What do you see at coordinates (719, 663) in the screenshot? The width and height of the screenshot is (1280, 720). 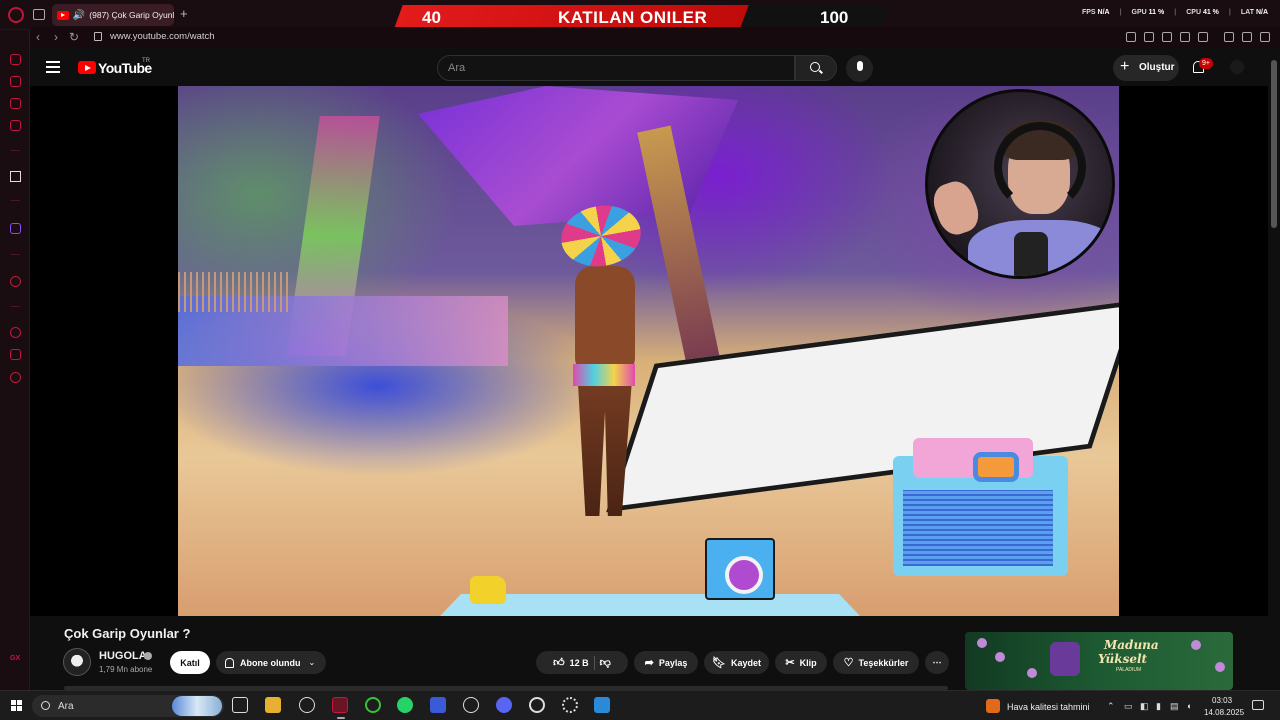 I see `save-icon: 🔖︎` at bounding box center [719, 663].